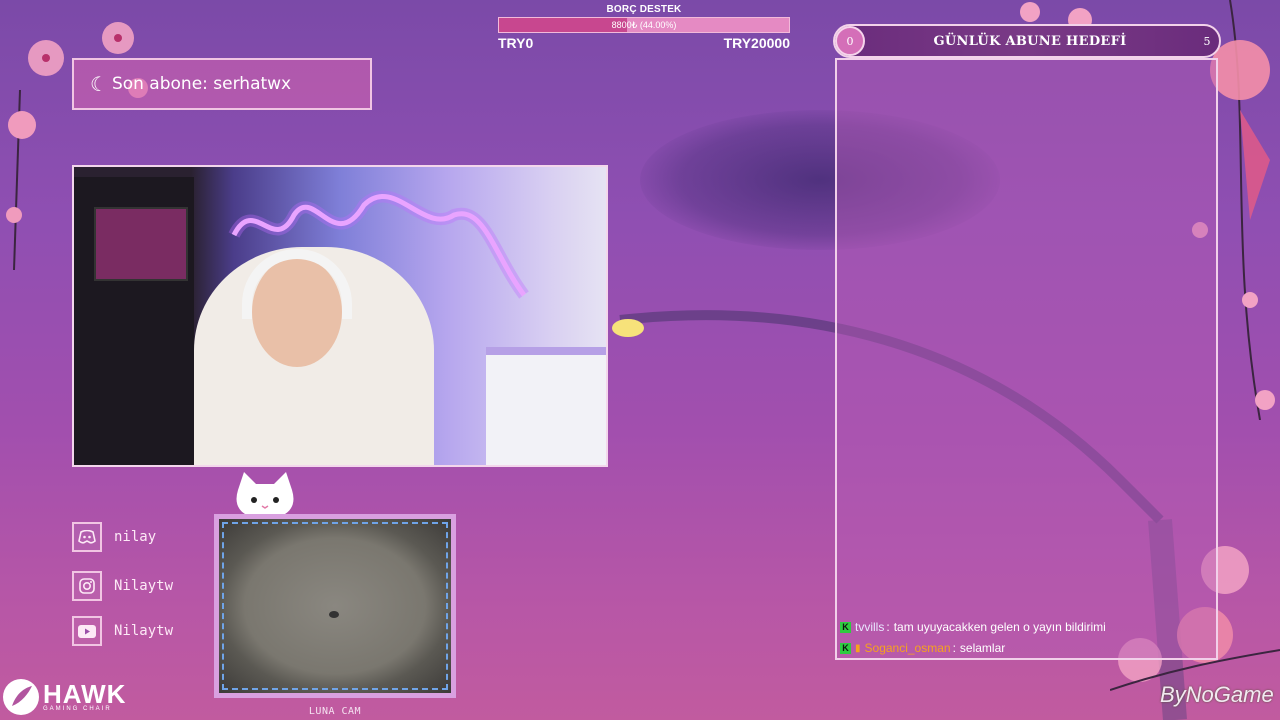  I want to click on pet-camera-label: LUNA CAM, so click(335, 711).